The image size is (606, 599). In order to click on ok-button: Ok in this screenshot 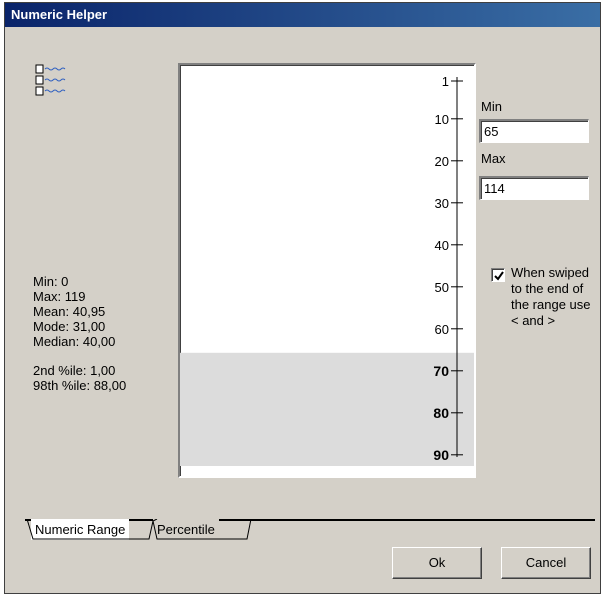, I will do `click(437, 563)`.